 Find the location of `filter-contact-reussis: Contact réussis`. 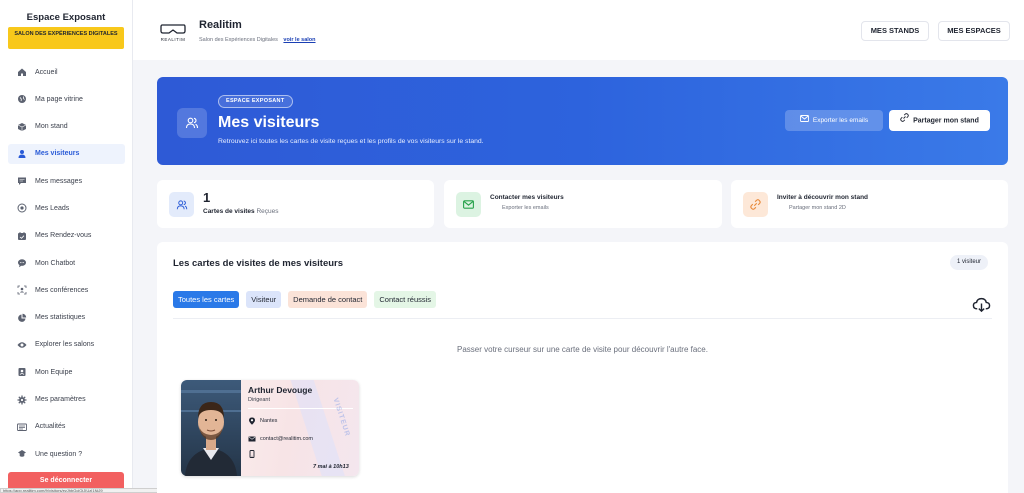

filter-contact-reussis: Contact réussis is located at coordinates (405, 299).